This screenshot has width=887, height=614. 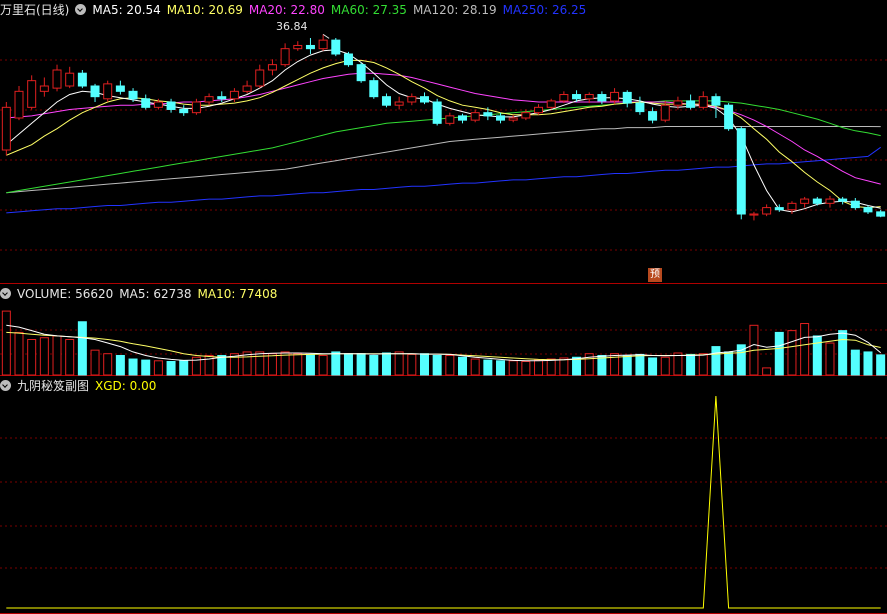 What do you see at coordinates (126, 10) in the screenshot?
I see `main-indicator-0: MA5: 20.54` at bounding box center [126, 10].